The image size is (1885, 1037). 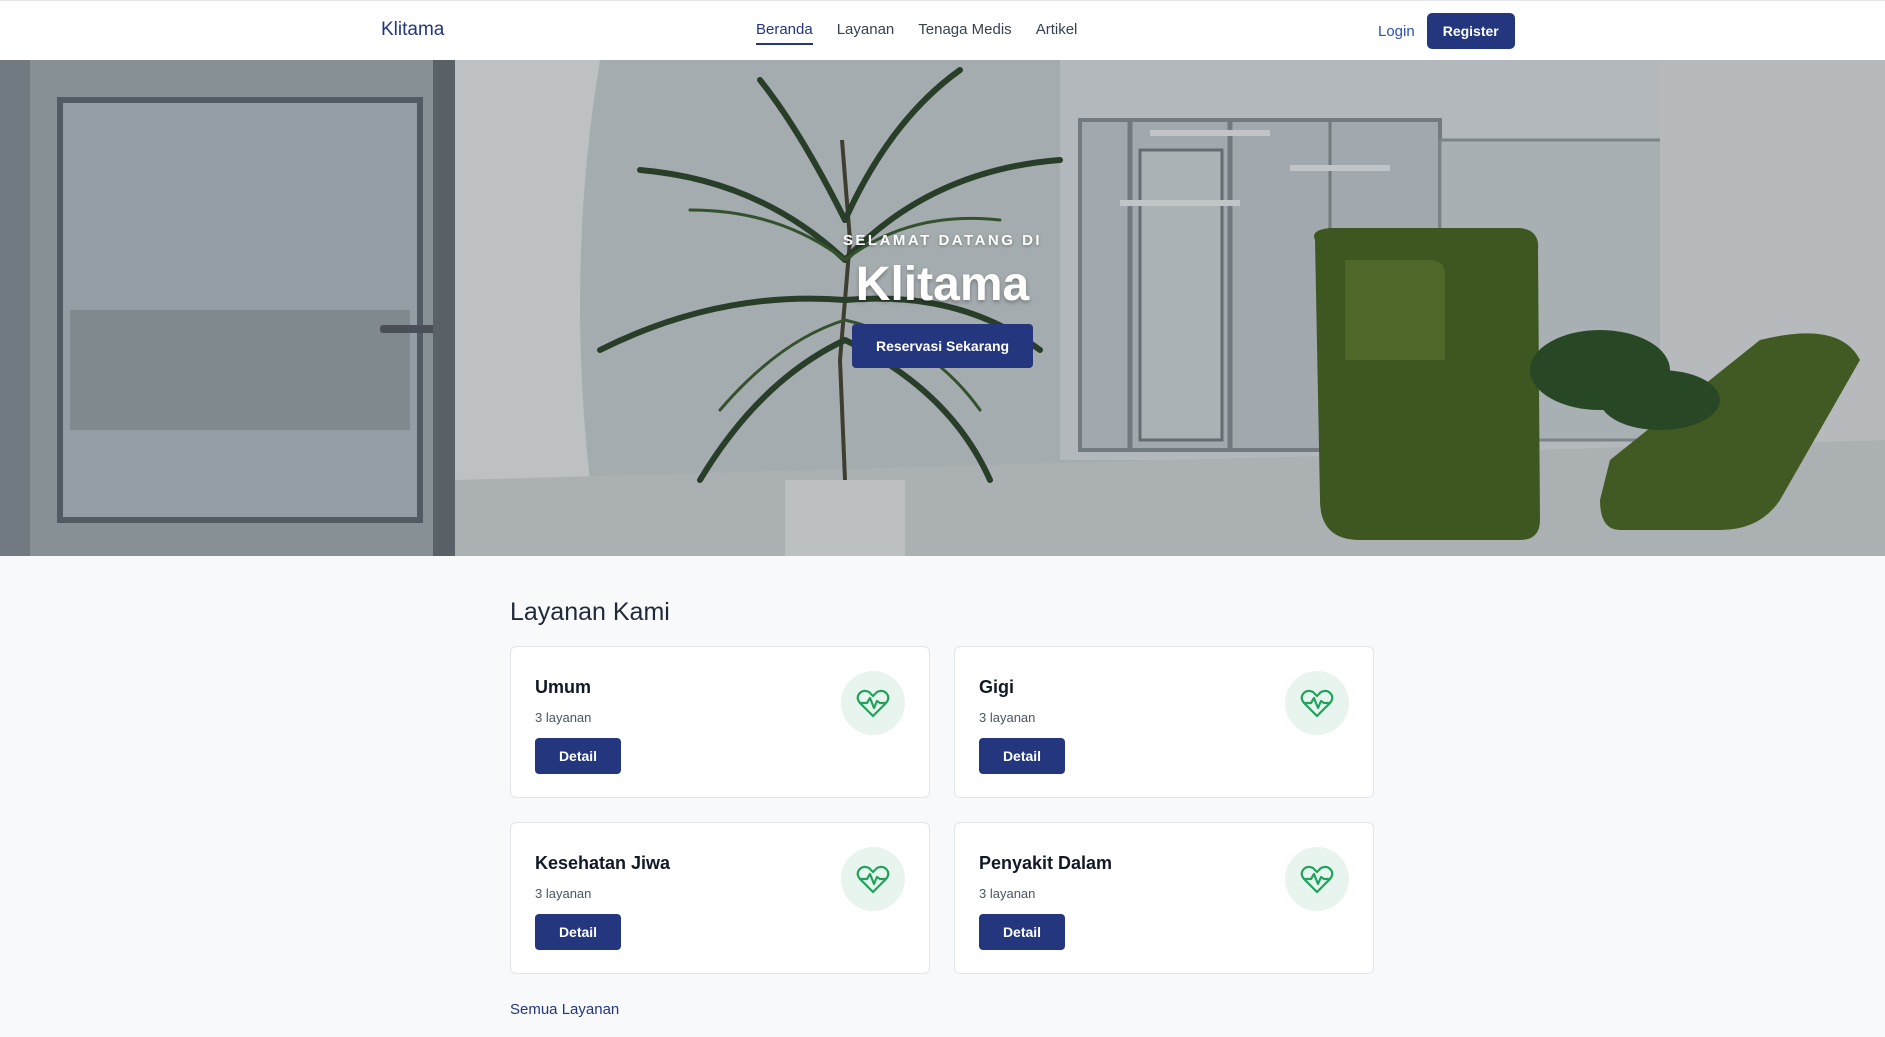 I want to click on login-link: Login, so click(x=1396, y=31).